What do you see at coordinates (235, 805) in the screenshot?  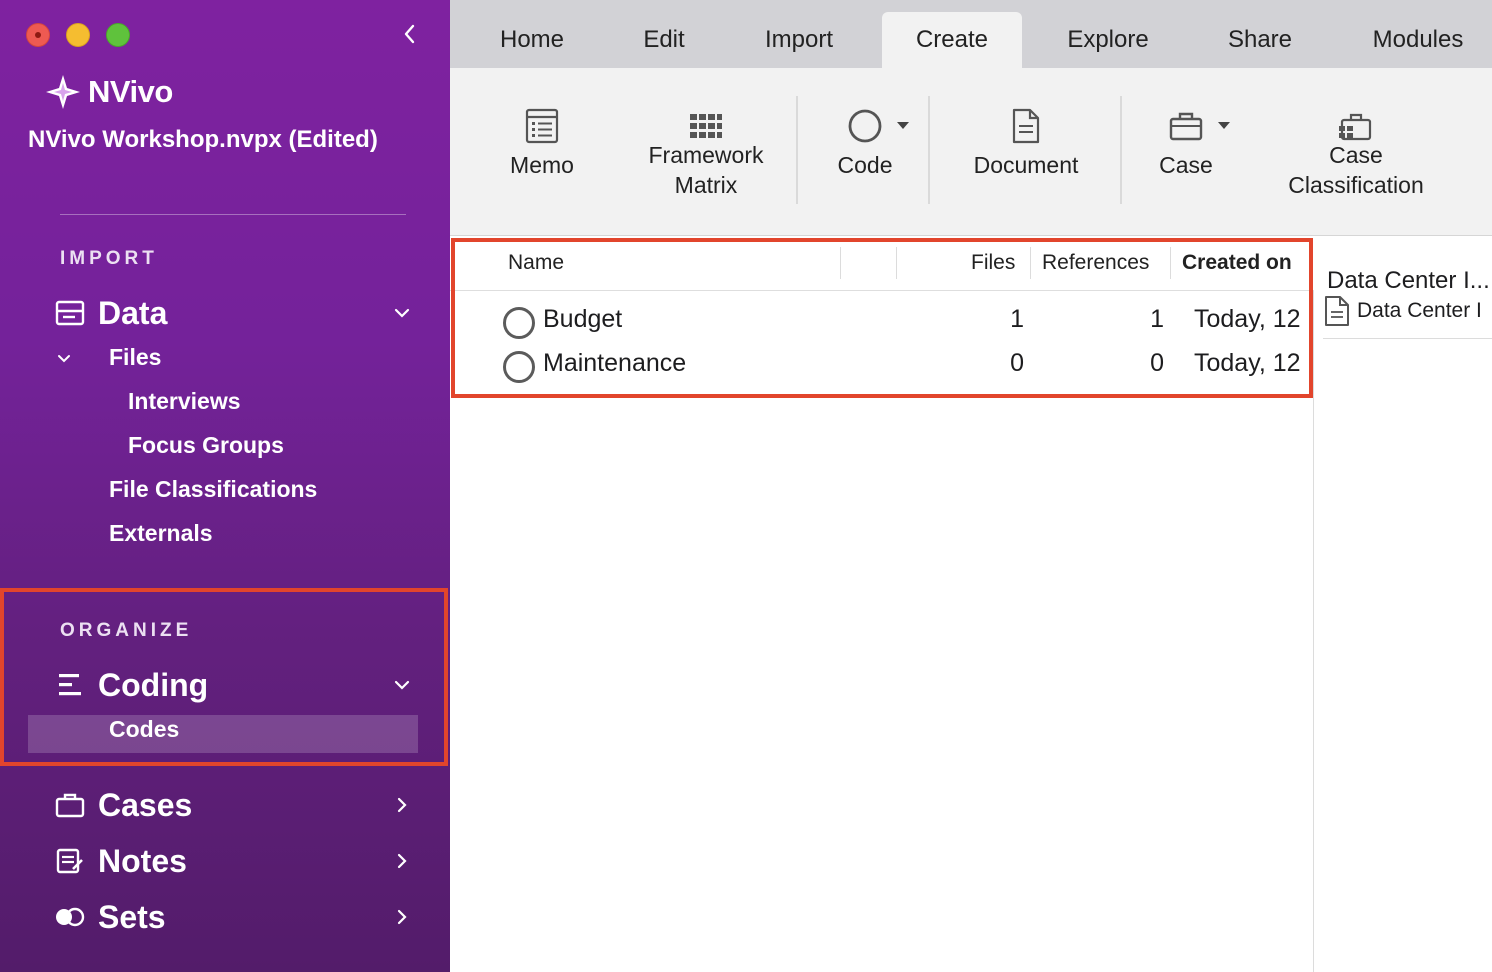 I see `sidebar-group-cases: Cases` at bounding box center [235, 805].